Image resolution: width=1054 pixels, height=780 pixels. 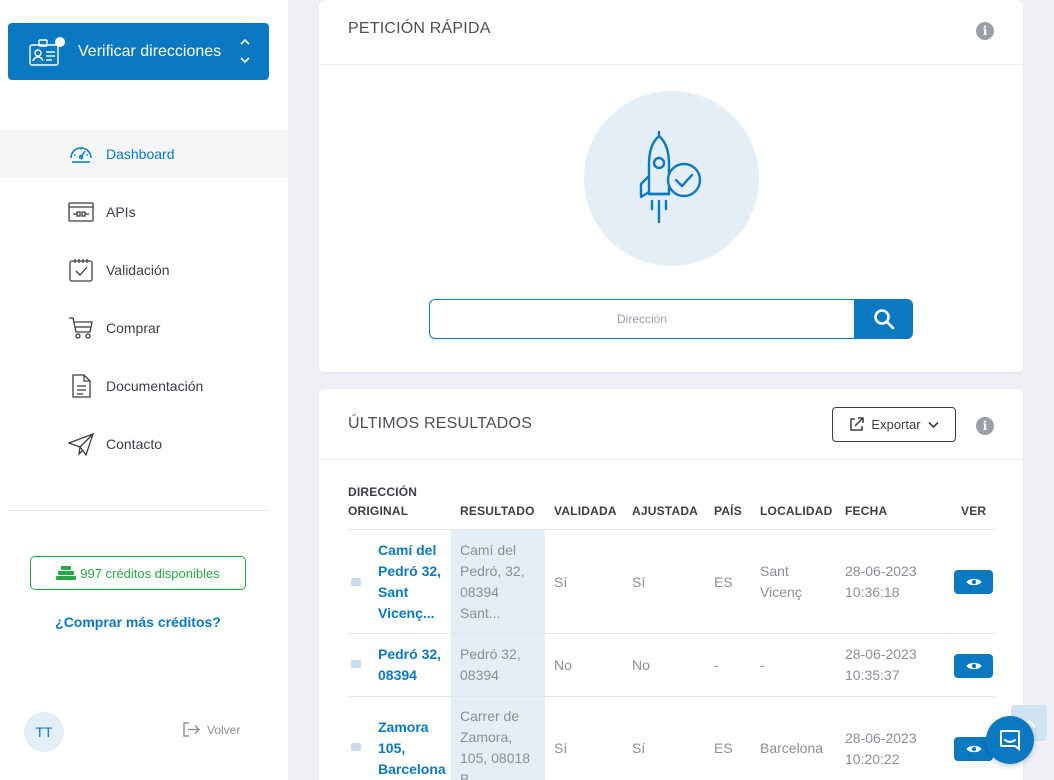 I want to click on chevron-up-down-icon, so click(x=245, y=51).